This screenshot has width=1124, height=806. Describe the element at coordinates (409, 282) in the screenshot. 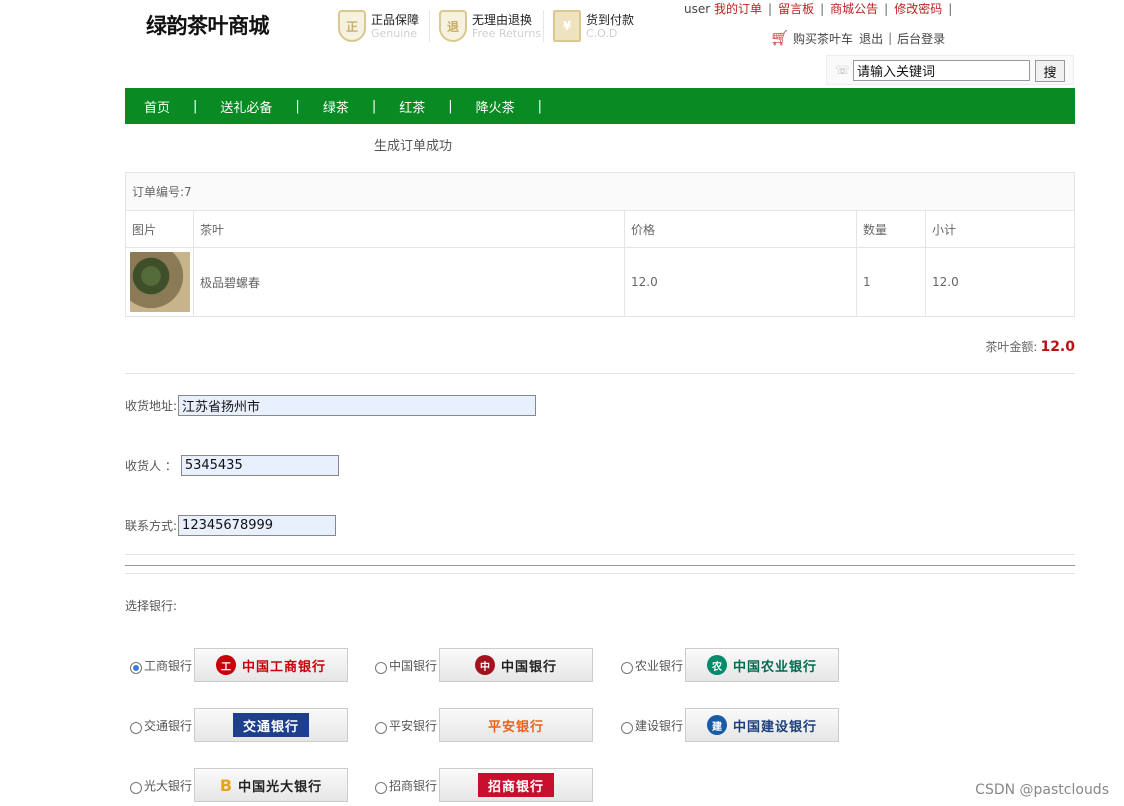

I see `product-name: 极品碧螺春` at that location.